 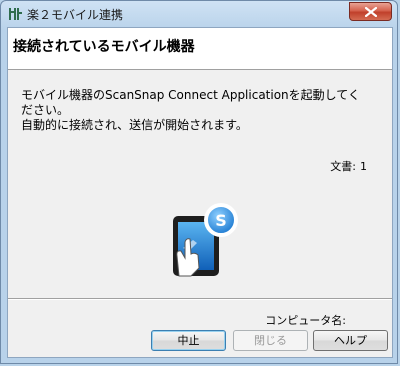 What do you see at coordinates (75, 15) in the screenshot?
I see `window-title: 楽２モバイル連携` at bounding box center [75, 15].